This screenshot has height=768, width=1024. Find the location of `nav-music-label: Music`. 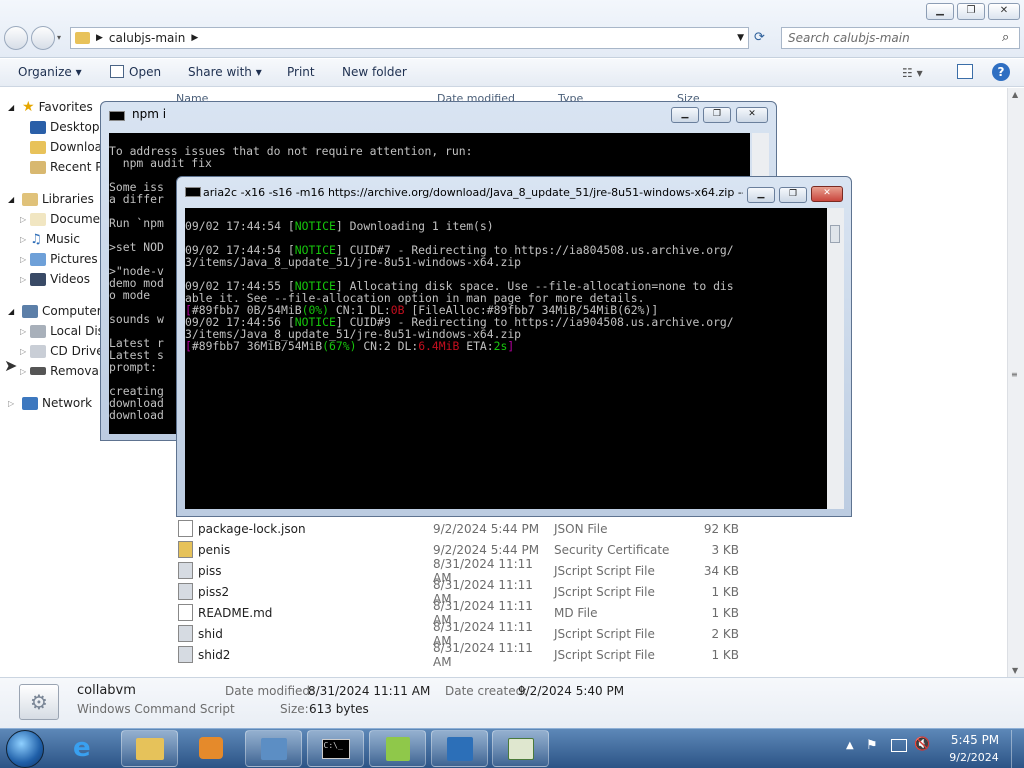

nav-music-label: Music is located at coordinates (62, 239).